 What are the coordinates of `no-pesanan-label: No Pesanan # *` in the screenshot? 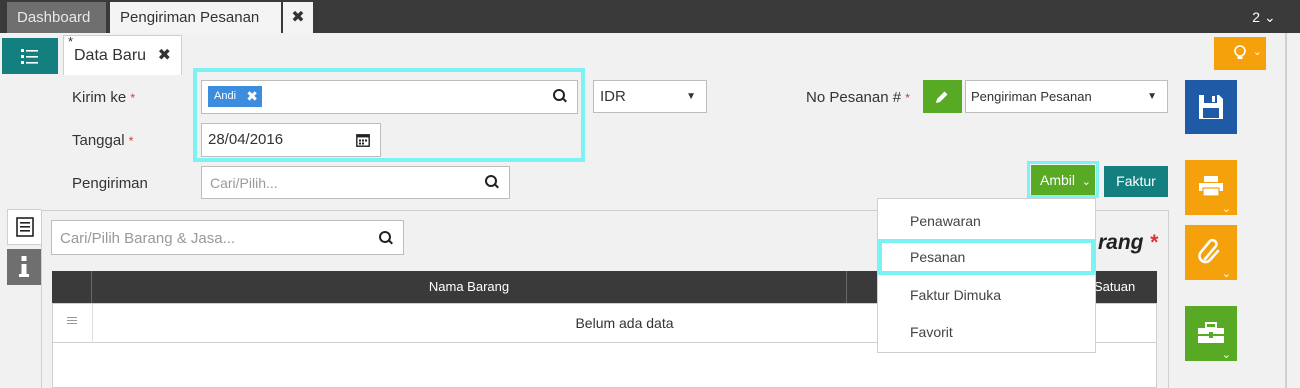 It's located at (858, 97).